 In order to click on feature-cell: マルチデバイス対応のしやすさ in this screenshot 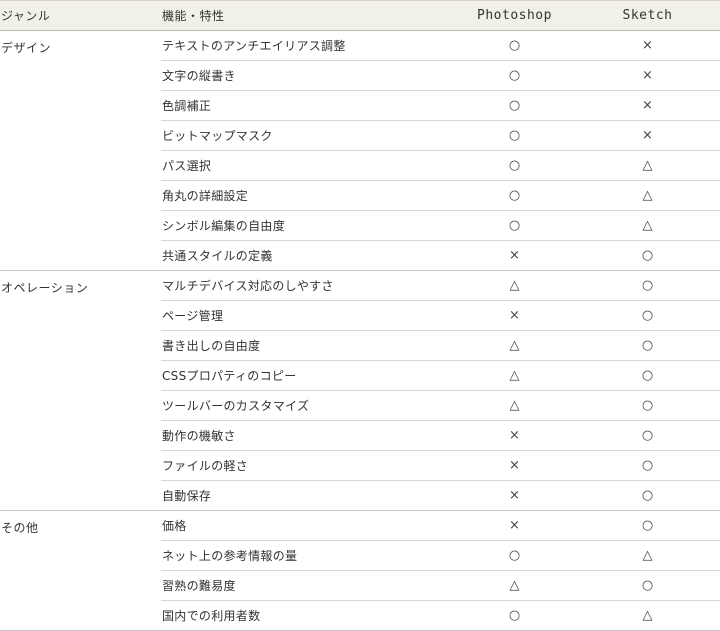, I will do `click(307, 285)`.